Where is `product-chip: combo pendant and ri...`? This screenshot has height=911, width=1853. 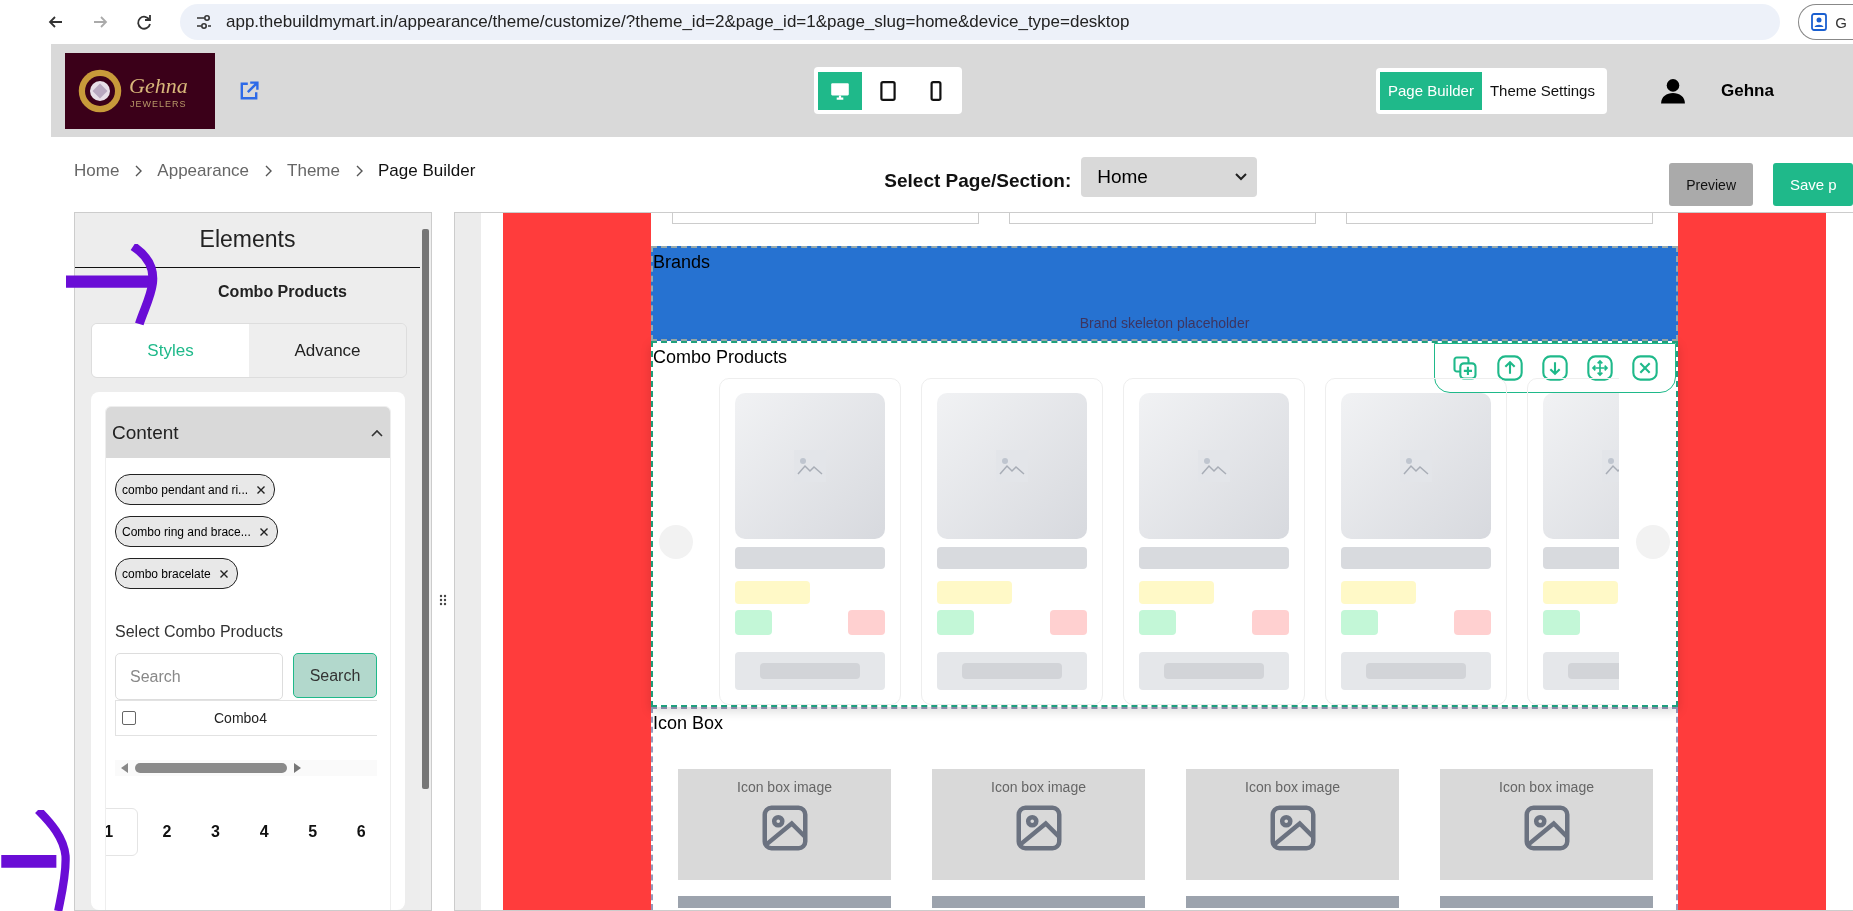
product-chip: combo pendant and ri... is located at coordinates (195, 489).